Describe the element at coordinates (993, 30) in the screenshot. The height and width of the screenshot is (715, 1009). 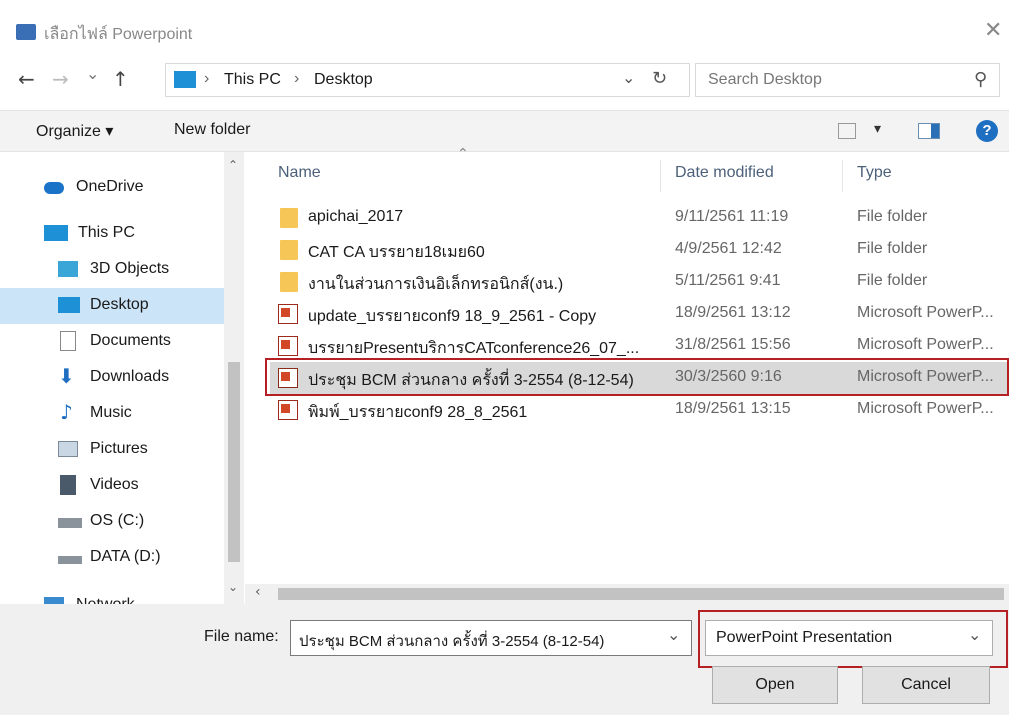
I see `close-icon: ✕` at that location.